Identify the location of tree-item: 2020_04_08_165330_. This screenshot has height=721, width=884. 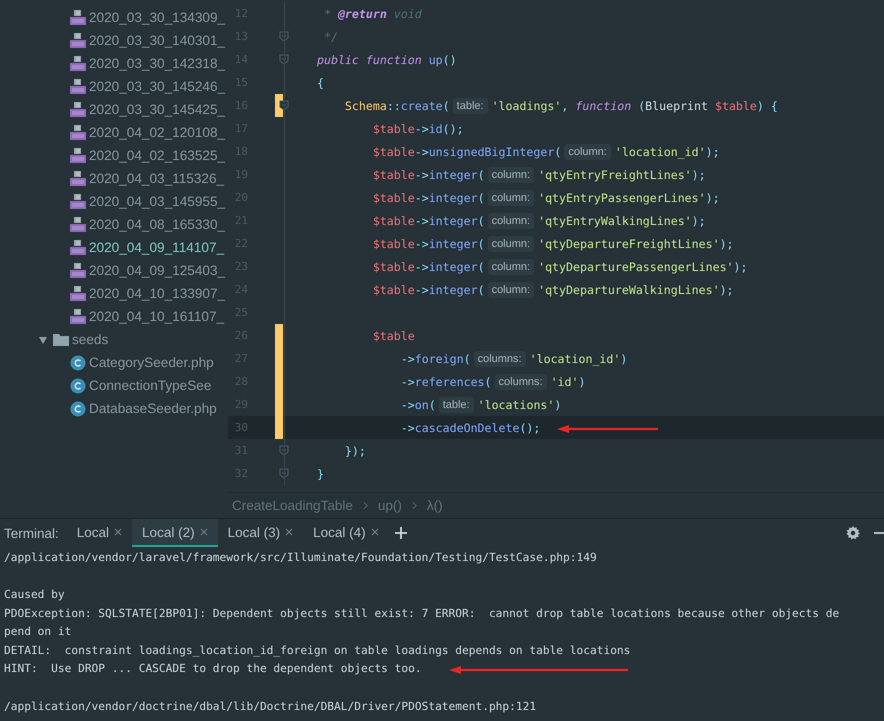
(157, 224).